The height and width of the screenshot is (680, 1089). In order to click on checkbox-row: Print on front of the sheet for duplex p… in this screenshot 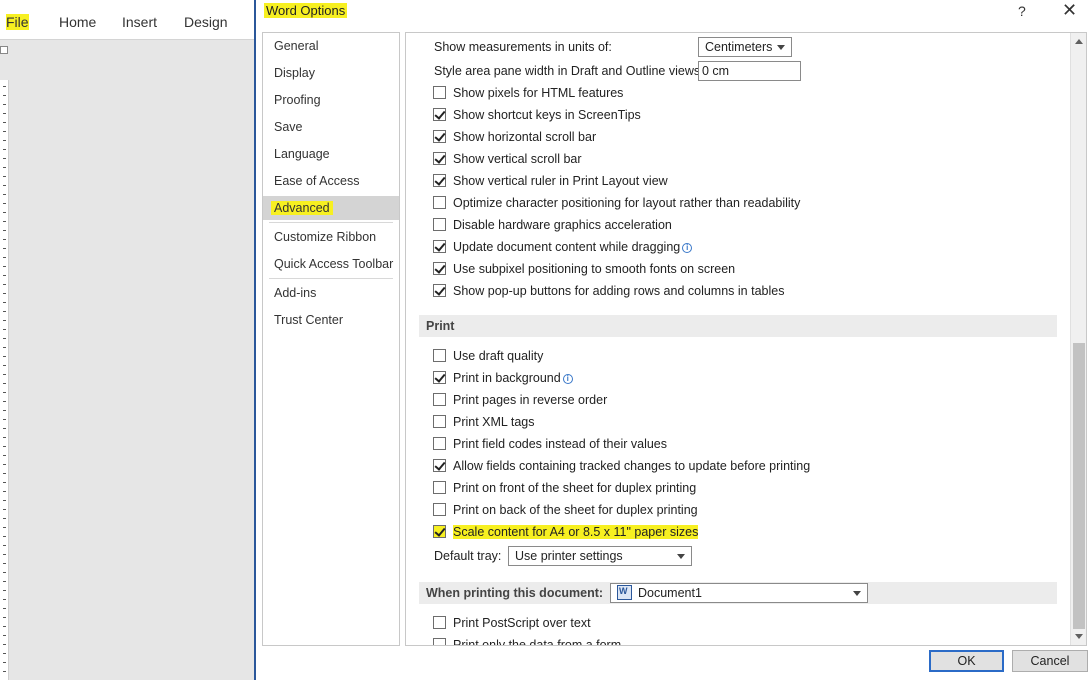, I will do `click(564, 488)`.